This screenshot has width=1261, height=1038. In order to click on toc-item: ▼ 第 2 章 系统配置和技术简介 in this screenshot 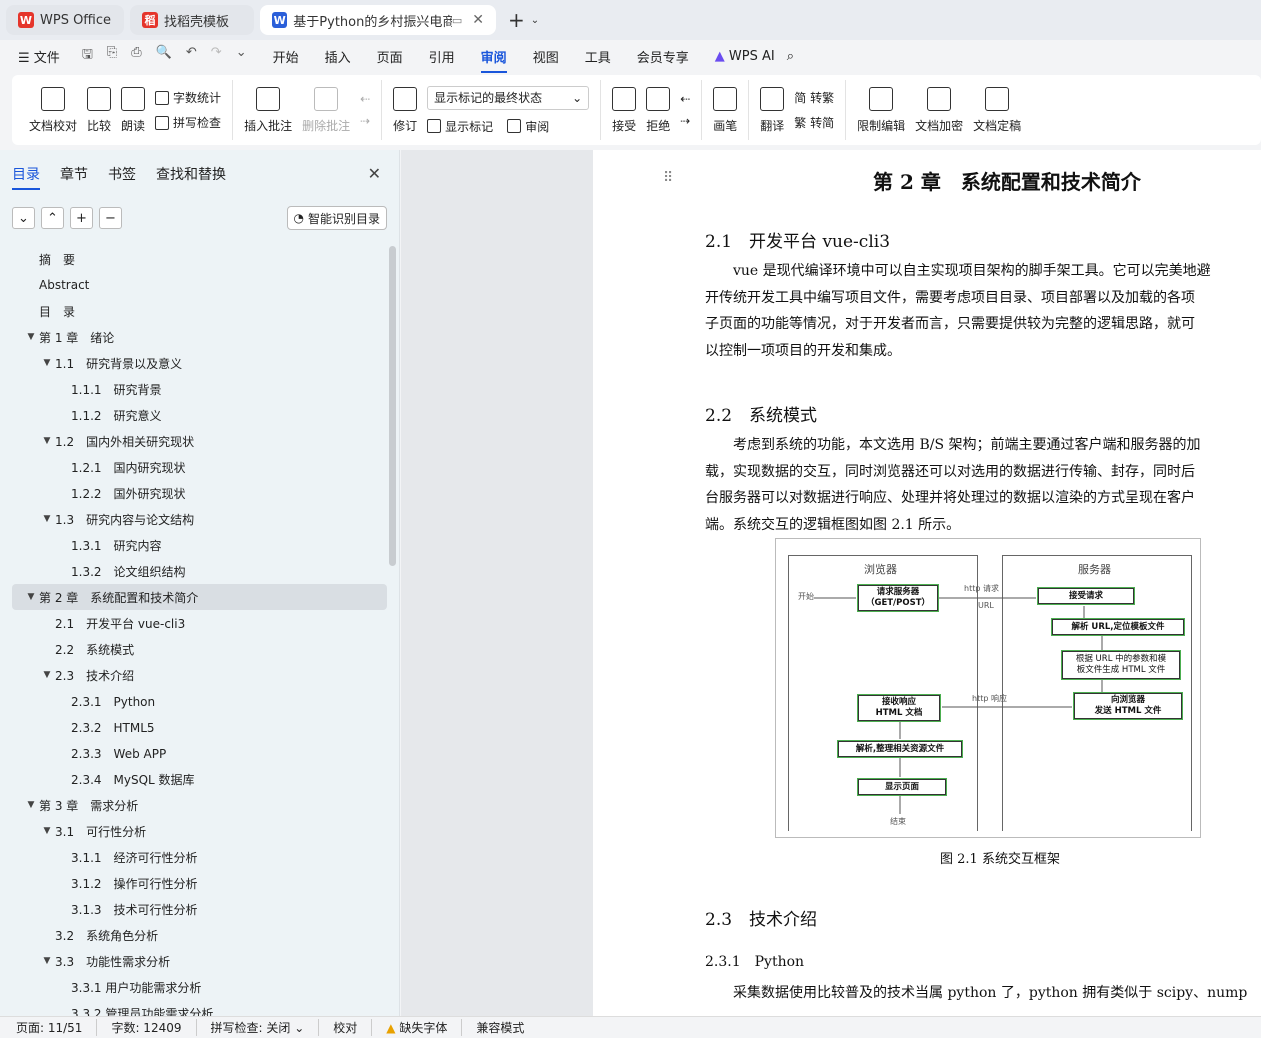, I will do `click(199, 597)`.